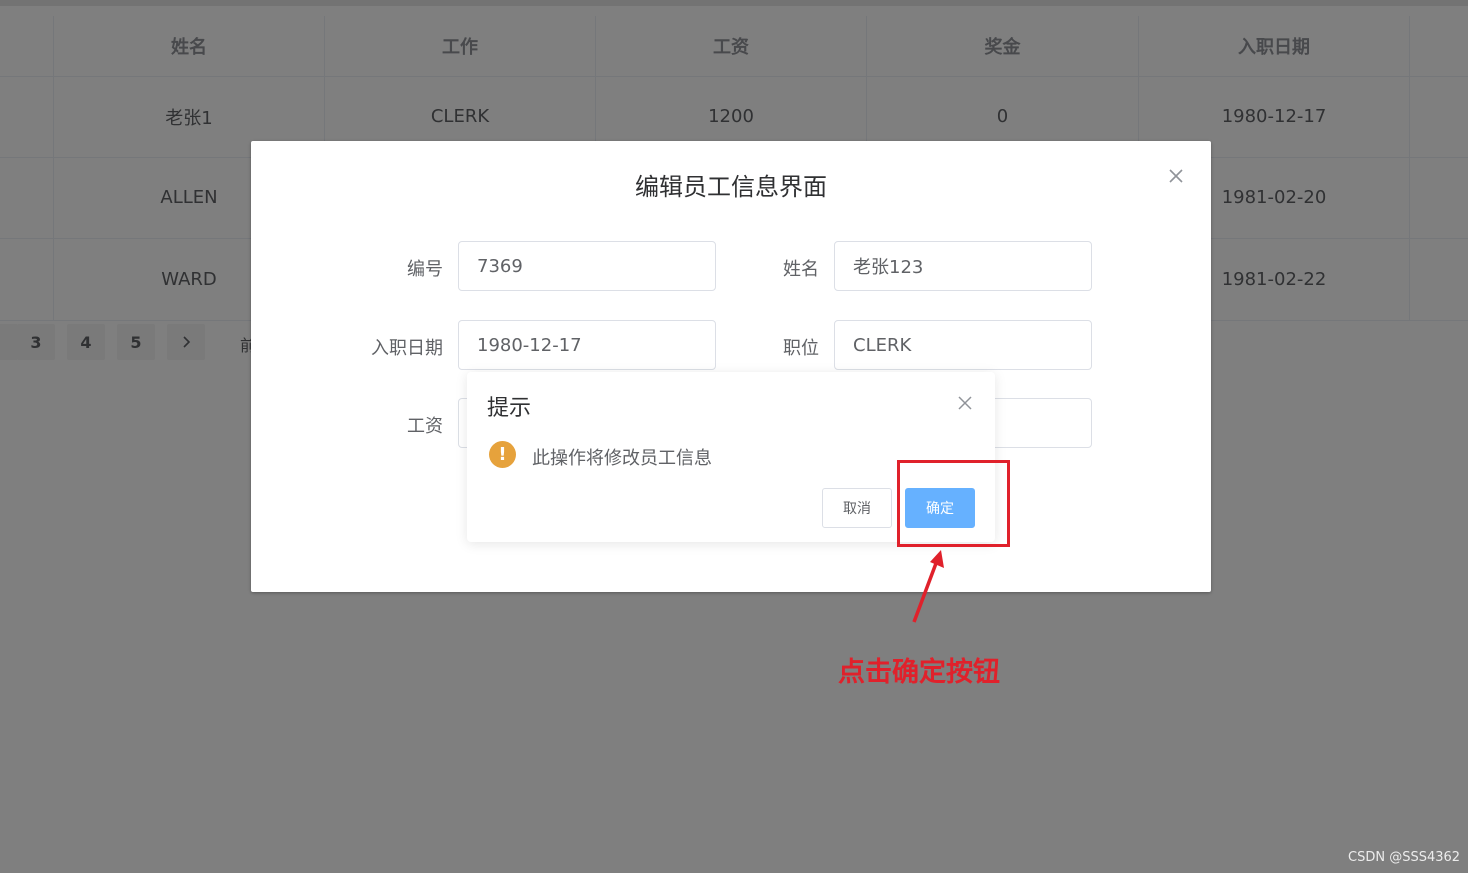 The height and width of the screenshot is (873, 1468). I want to click on message-box-title: 提示, so click(509, 408).